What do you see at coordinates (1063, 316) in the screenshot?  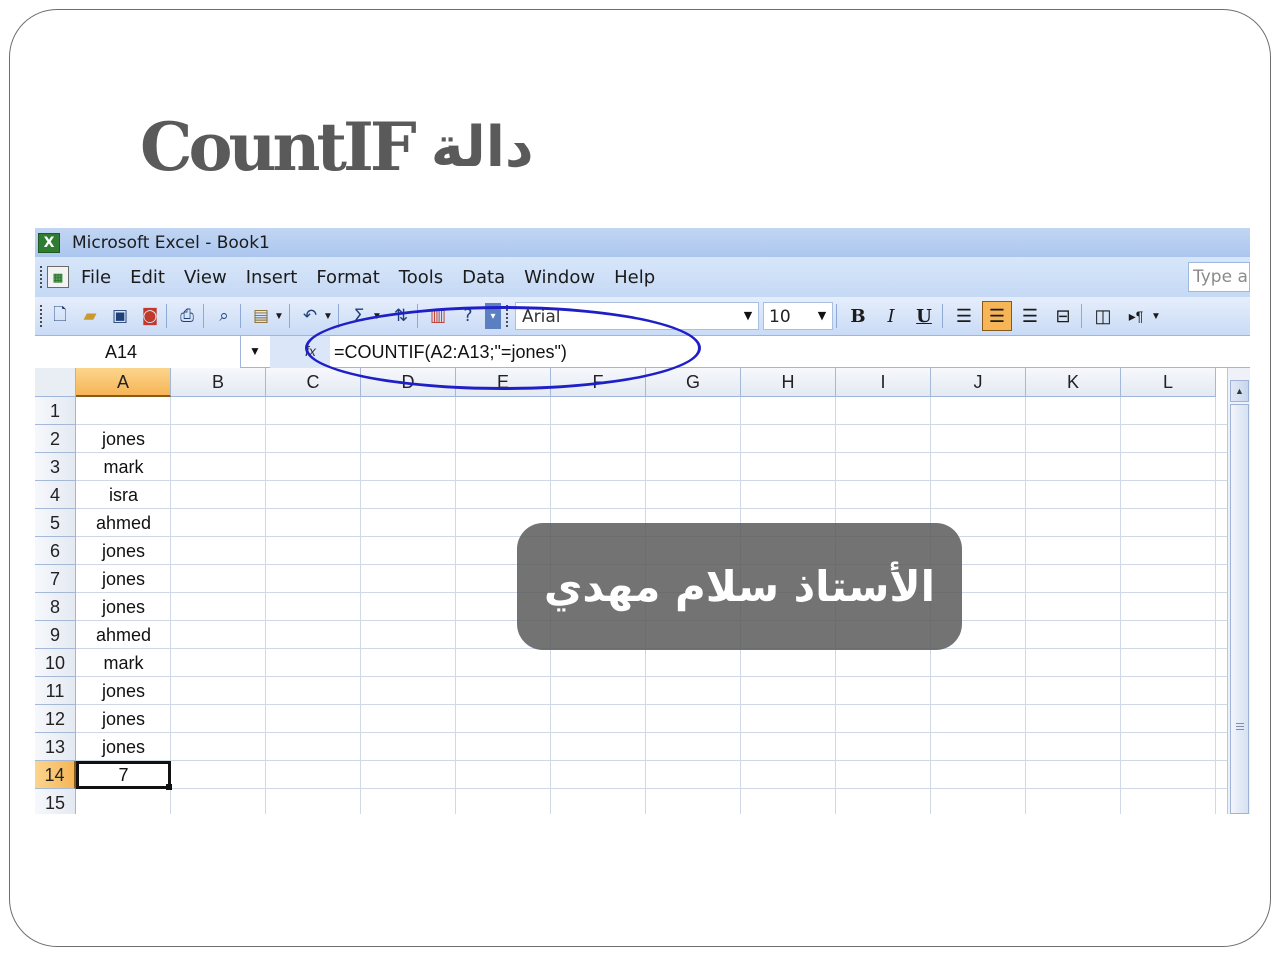 I see `merge-center-icon: ⊟` at bounding box center [1063, 316].